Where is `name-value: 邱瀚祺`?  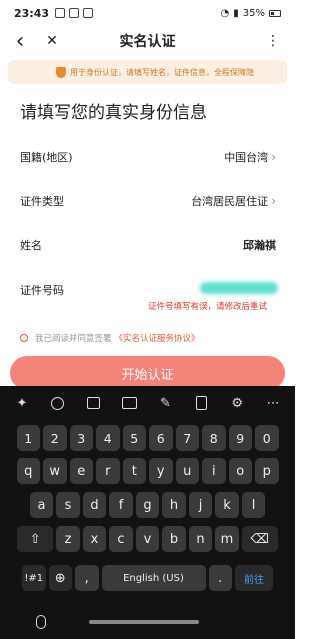 name-value: 邱瀚祺 is located at coordinates (259, 245).